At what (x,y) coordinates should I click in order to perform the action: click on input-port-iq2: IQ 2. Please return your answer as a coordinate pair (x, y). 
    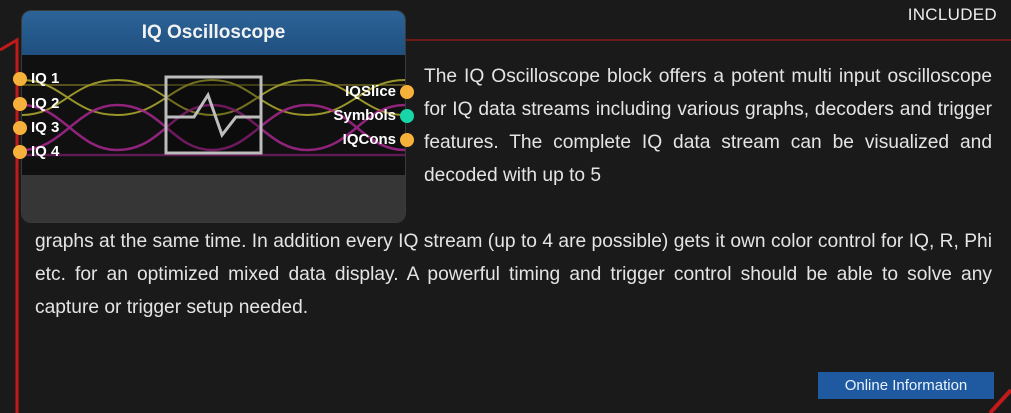
    Looking at the image, I should click on (36, 103).